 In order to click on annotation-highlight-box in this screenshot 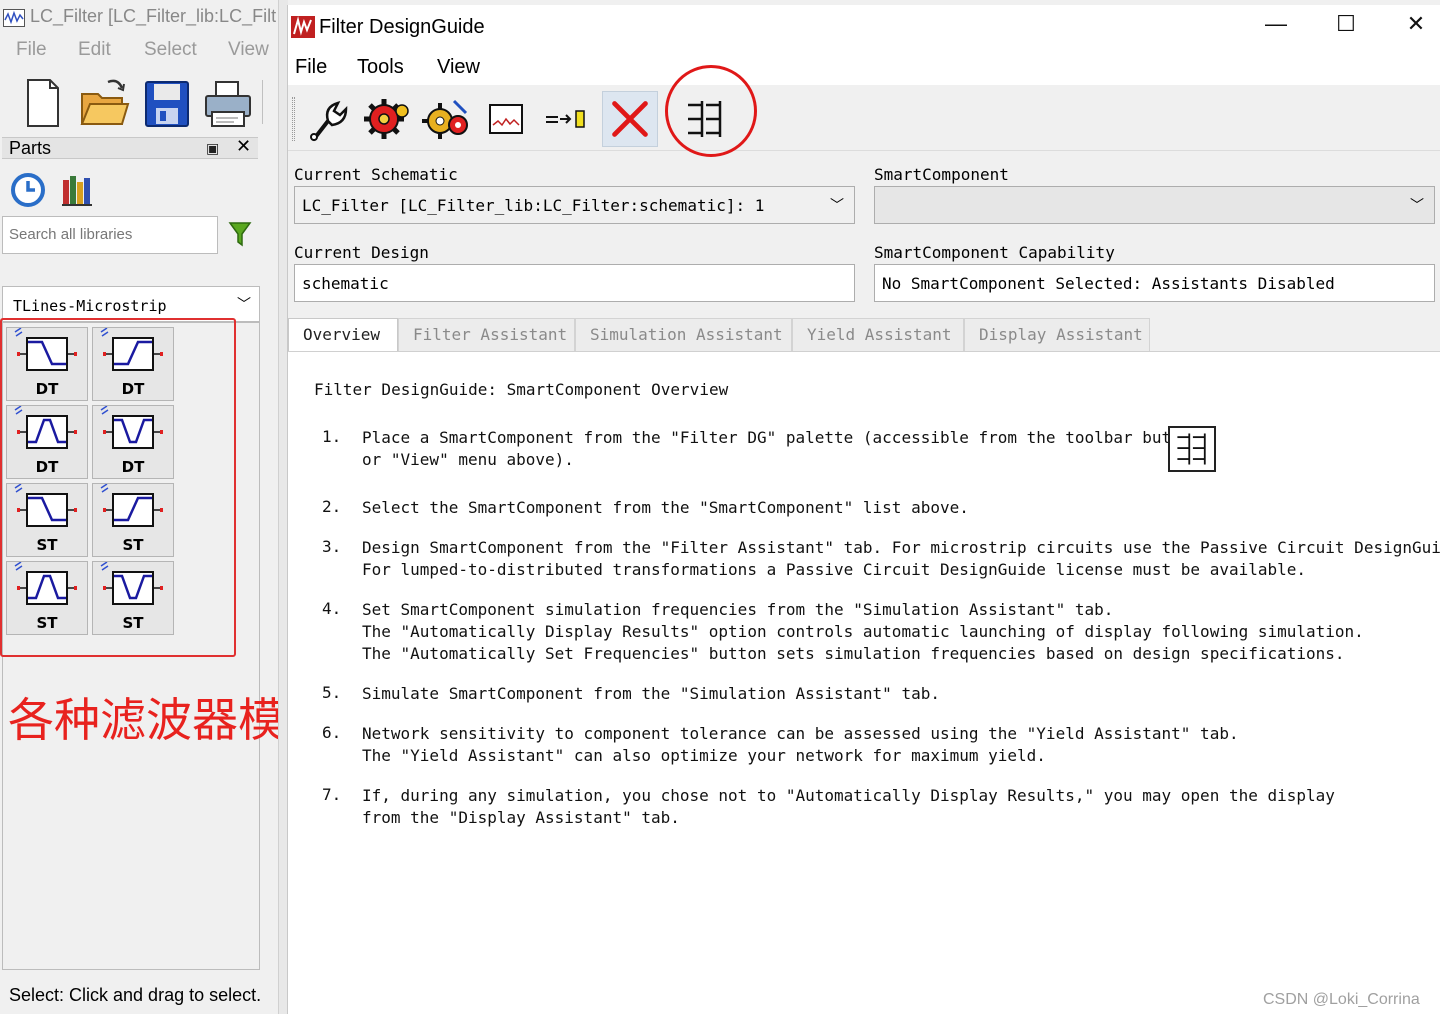, I will do `click(118, 487)`.